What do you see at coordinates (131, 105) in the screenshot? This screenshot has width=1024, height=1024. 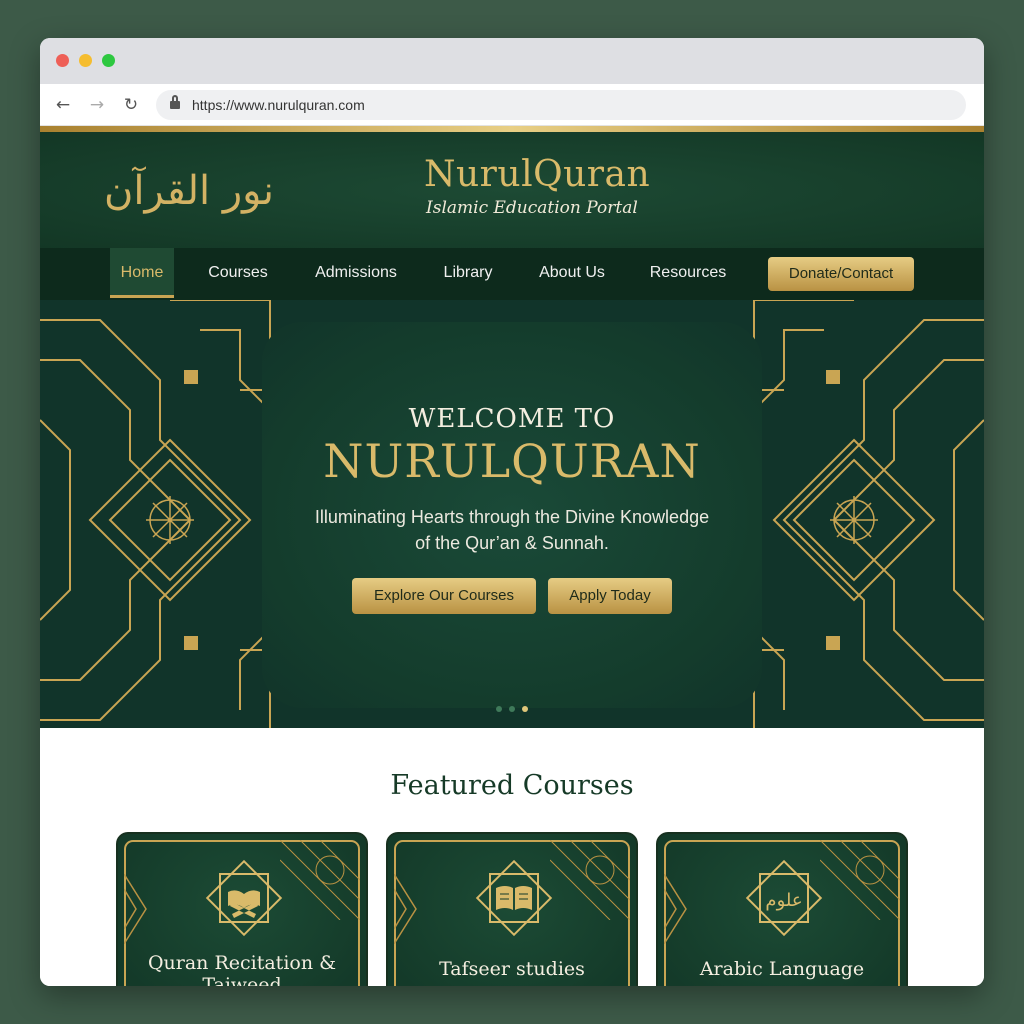 I see `reload-icon: ↻` at bounding box center [131, 105].